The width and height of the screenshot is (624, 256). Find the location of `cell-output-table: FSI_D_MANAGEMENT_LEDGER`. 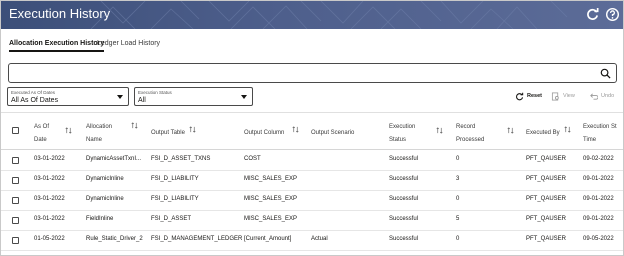

cell-output-table: FSI_D_MANAGEMENT_LEDGER is located at coordinates (197, 239).